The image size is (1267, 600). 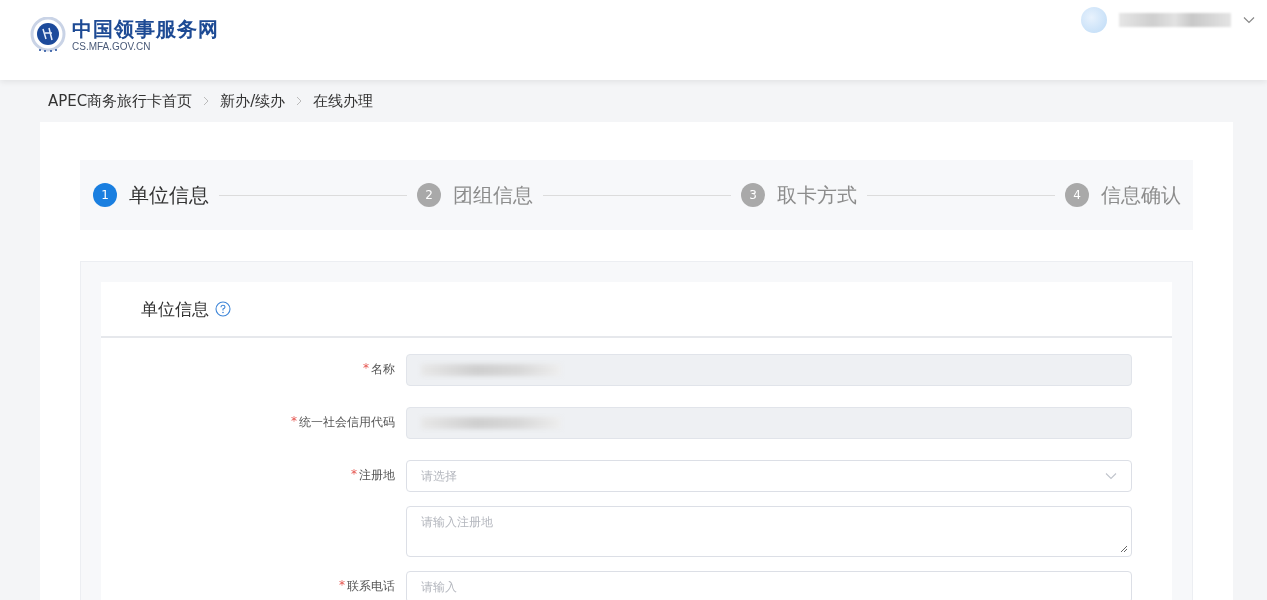 I want to click on breadcrumb-link: 在线办理, so click(x=343, y=101).